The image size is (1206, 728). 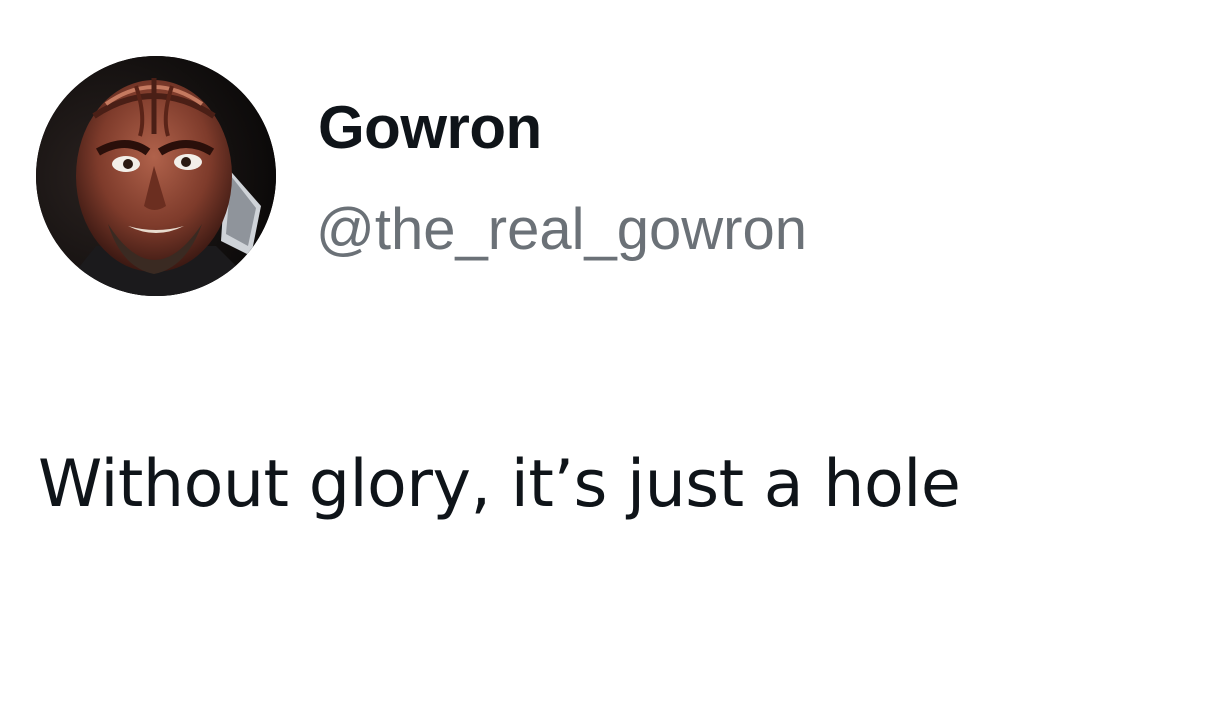 I want to click on user-handle: @the_real_gowron, so click(x=561, y=230).